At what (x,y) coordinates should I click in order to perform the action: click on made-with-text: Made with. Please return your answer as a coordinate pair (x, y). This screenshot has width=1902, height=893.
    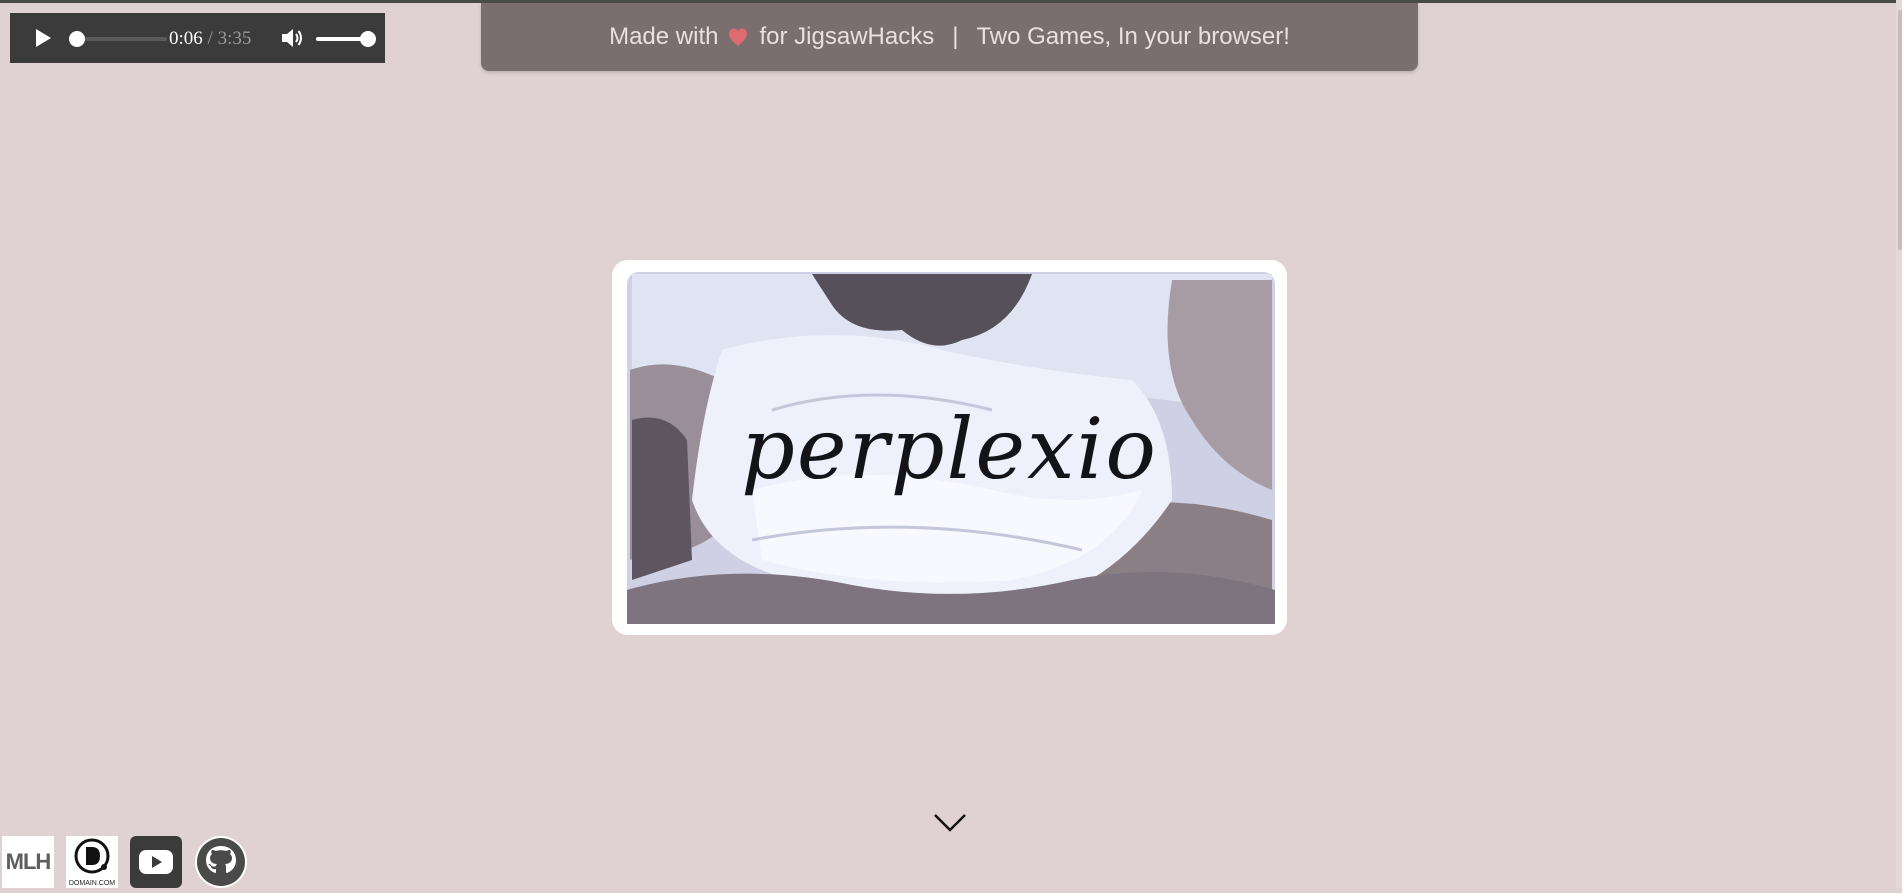
    Looking at the image, I should click on (664, 36).